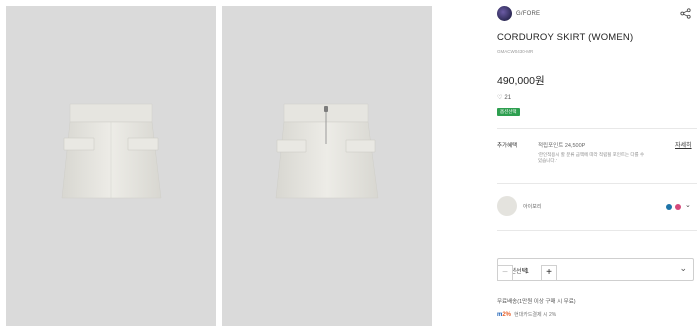  What do you see at coordinates (527, 271) in the screenshot?
I see `quantity-value: 1` at bounding box center [527, 271].